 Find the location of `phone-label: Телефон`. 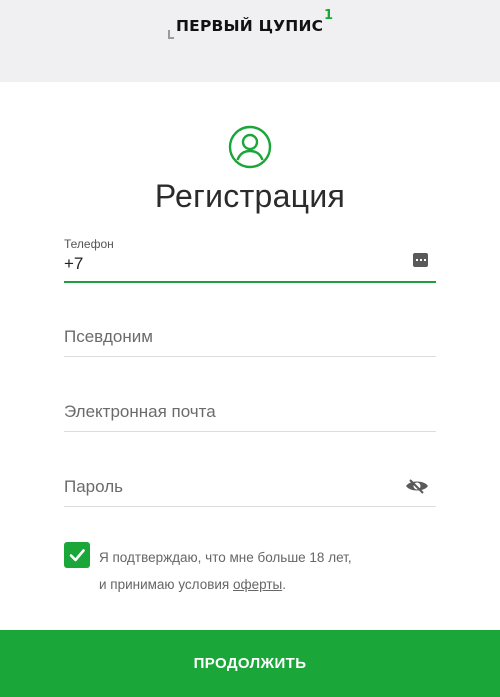

phone-label: Телефон is located at coordinates (89, 244).